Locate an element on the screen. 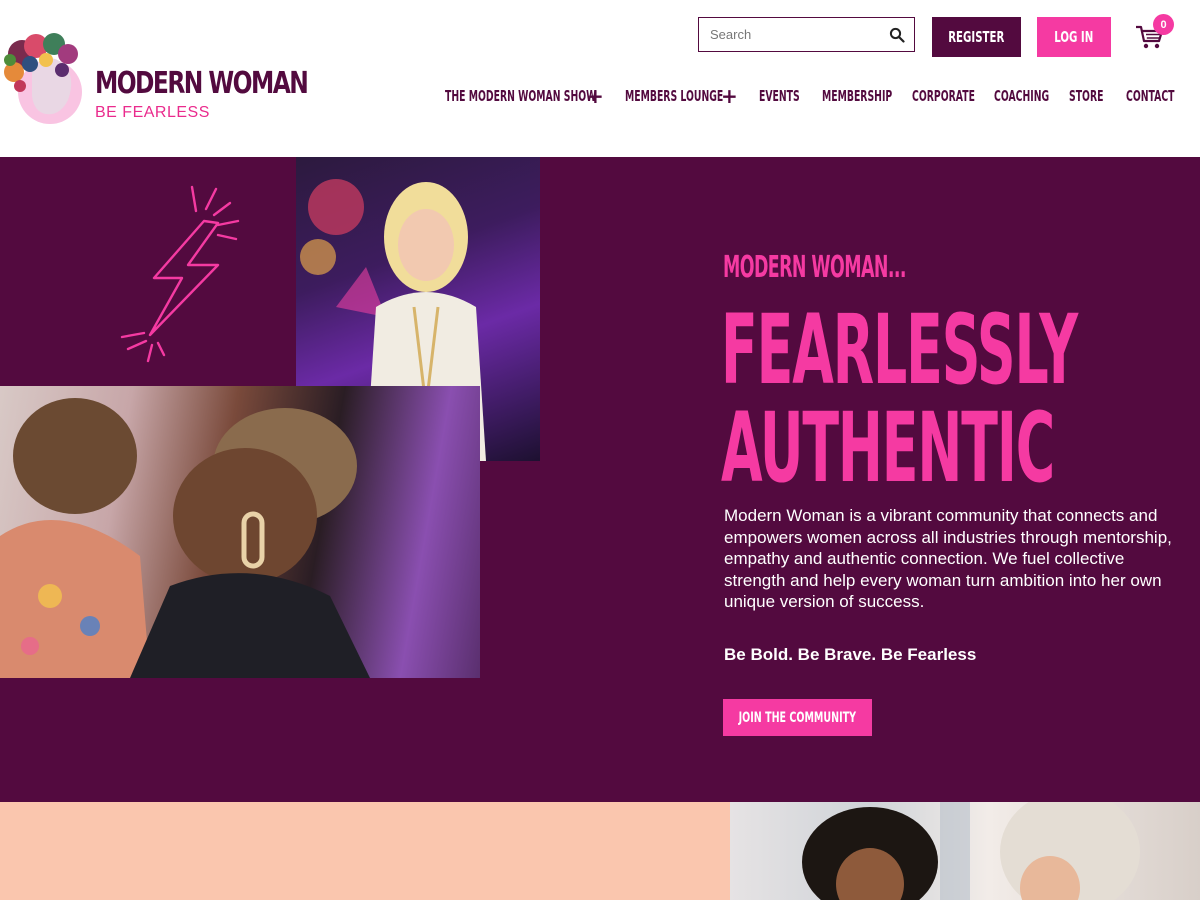 This screenshot has width=1200, height=900. nav-item-label: EVENTS is located at coordinates (779, 96).